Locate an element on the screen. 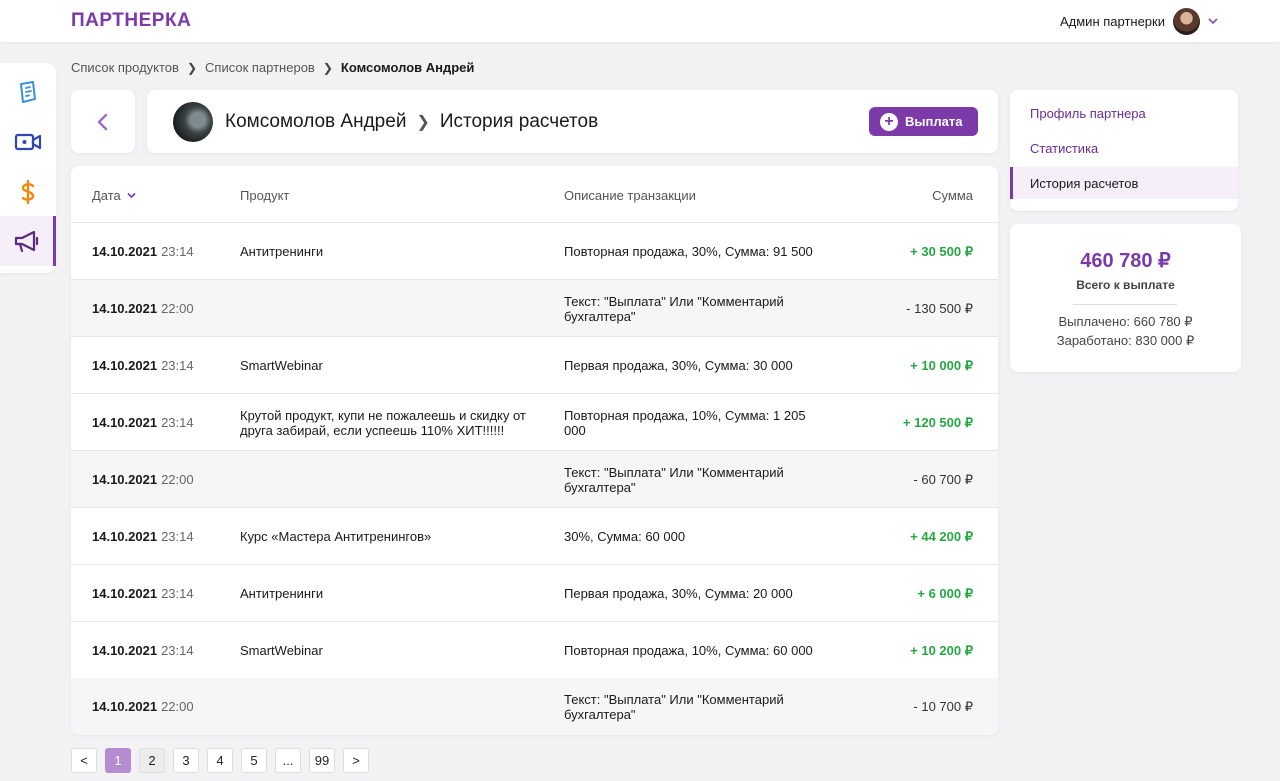  row-description: 30%, Сумма: 60 000 is located at coordinates (625, 536).